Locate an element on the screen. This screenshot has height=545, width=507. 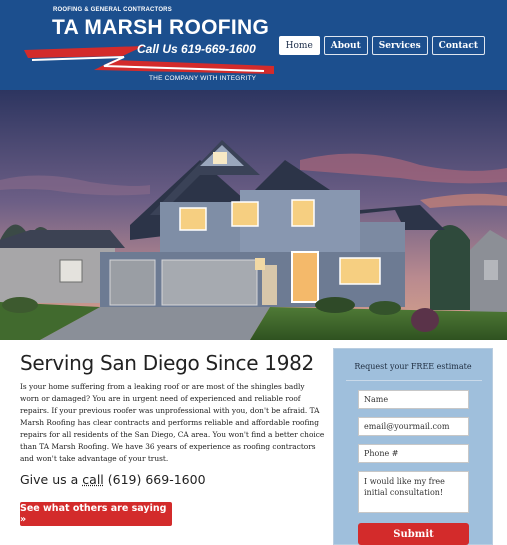
call-link: call is located at coordinates (92, 479).